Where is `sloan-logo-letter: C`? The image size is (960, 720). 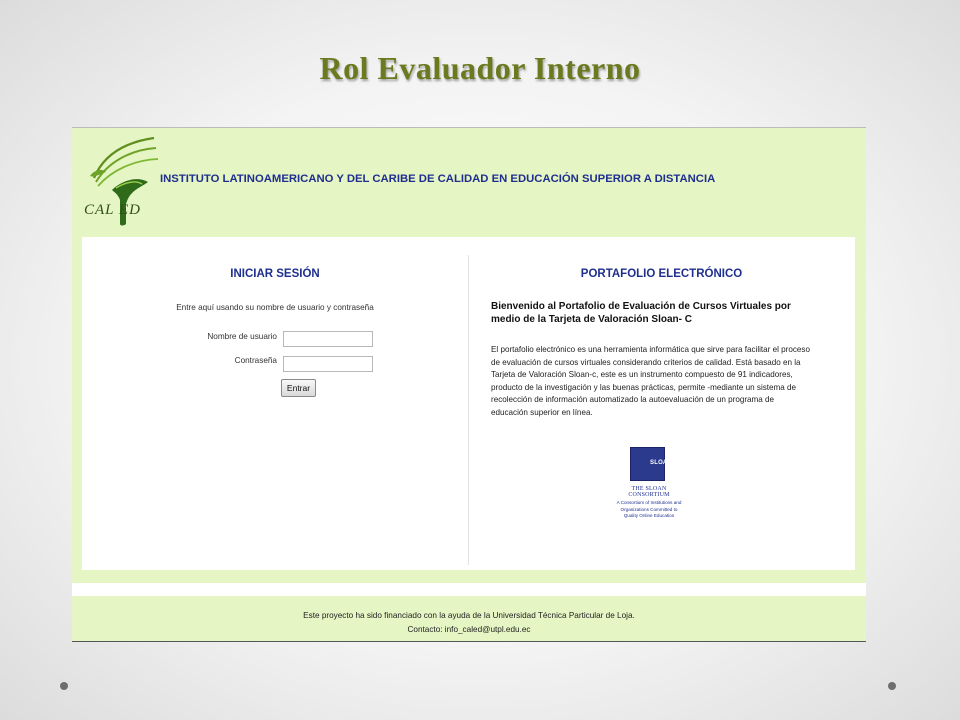
sloan-logo-letter: C is located at coordinates (673, 462).